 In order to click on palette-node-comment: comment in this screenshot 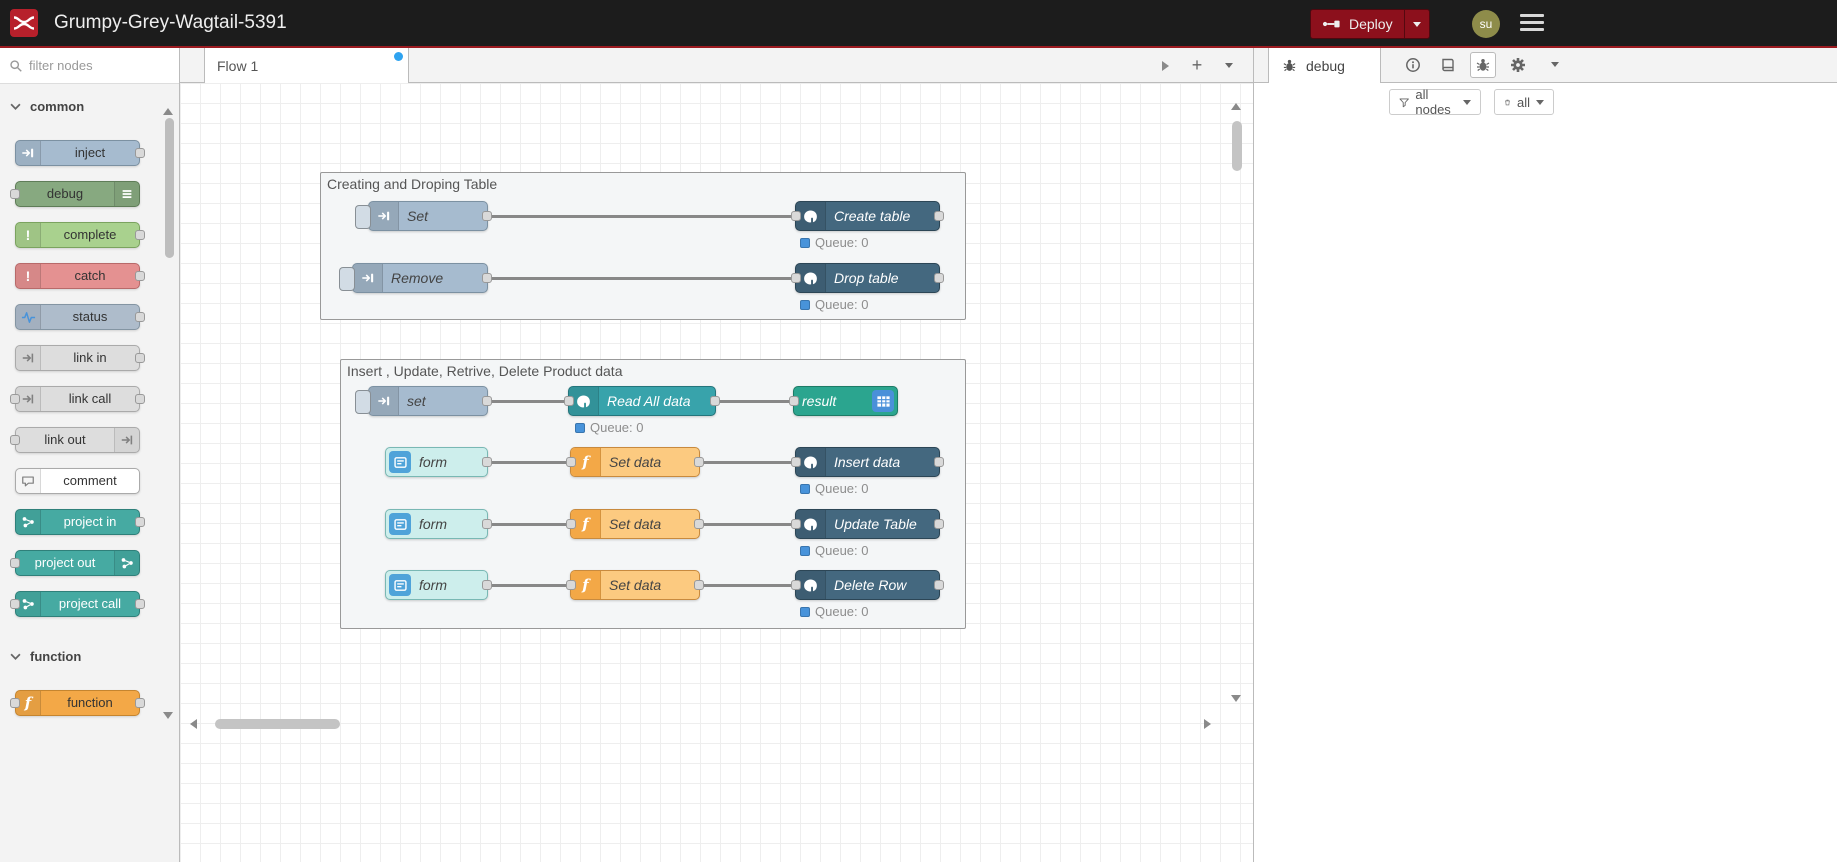, I will do `click(77, 481)`.